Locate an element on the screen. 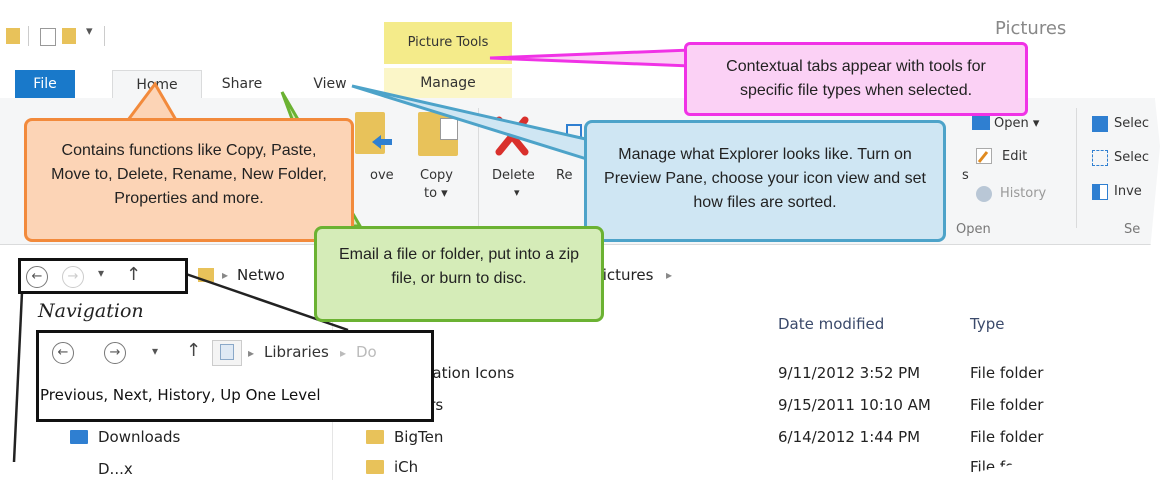 The height and width of the screenshot is (487, 1168). zoom-crumb-libraries: Libraries is located at coordinates (296, 352).